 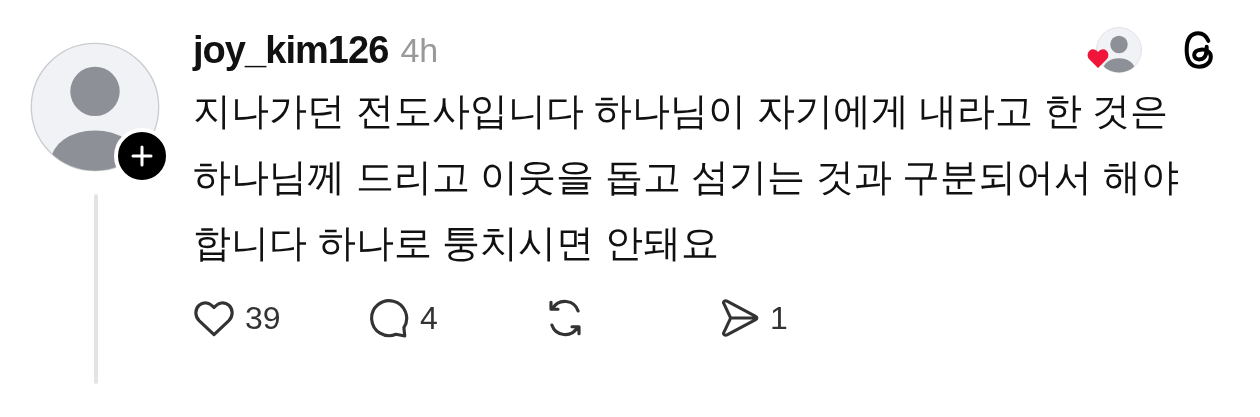 What do you see at coordinates (291, 50) in the screenshot?
I see `username: joy_kim126` at bounding box center [291, 50].